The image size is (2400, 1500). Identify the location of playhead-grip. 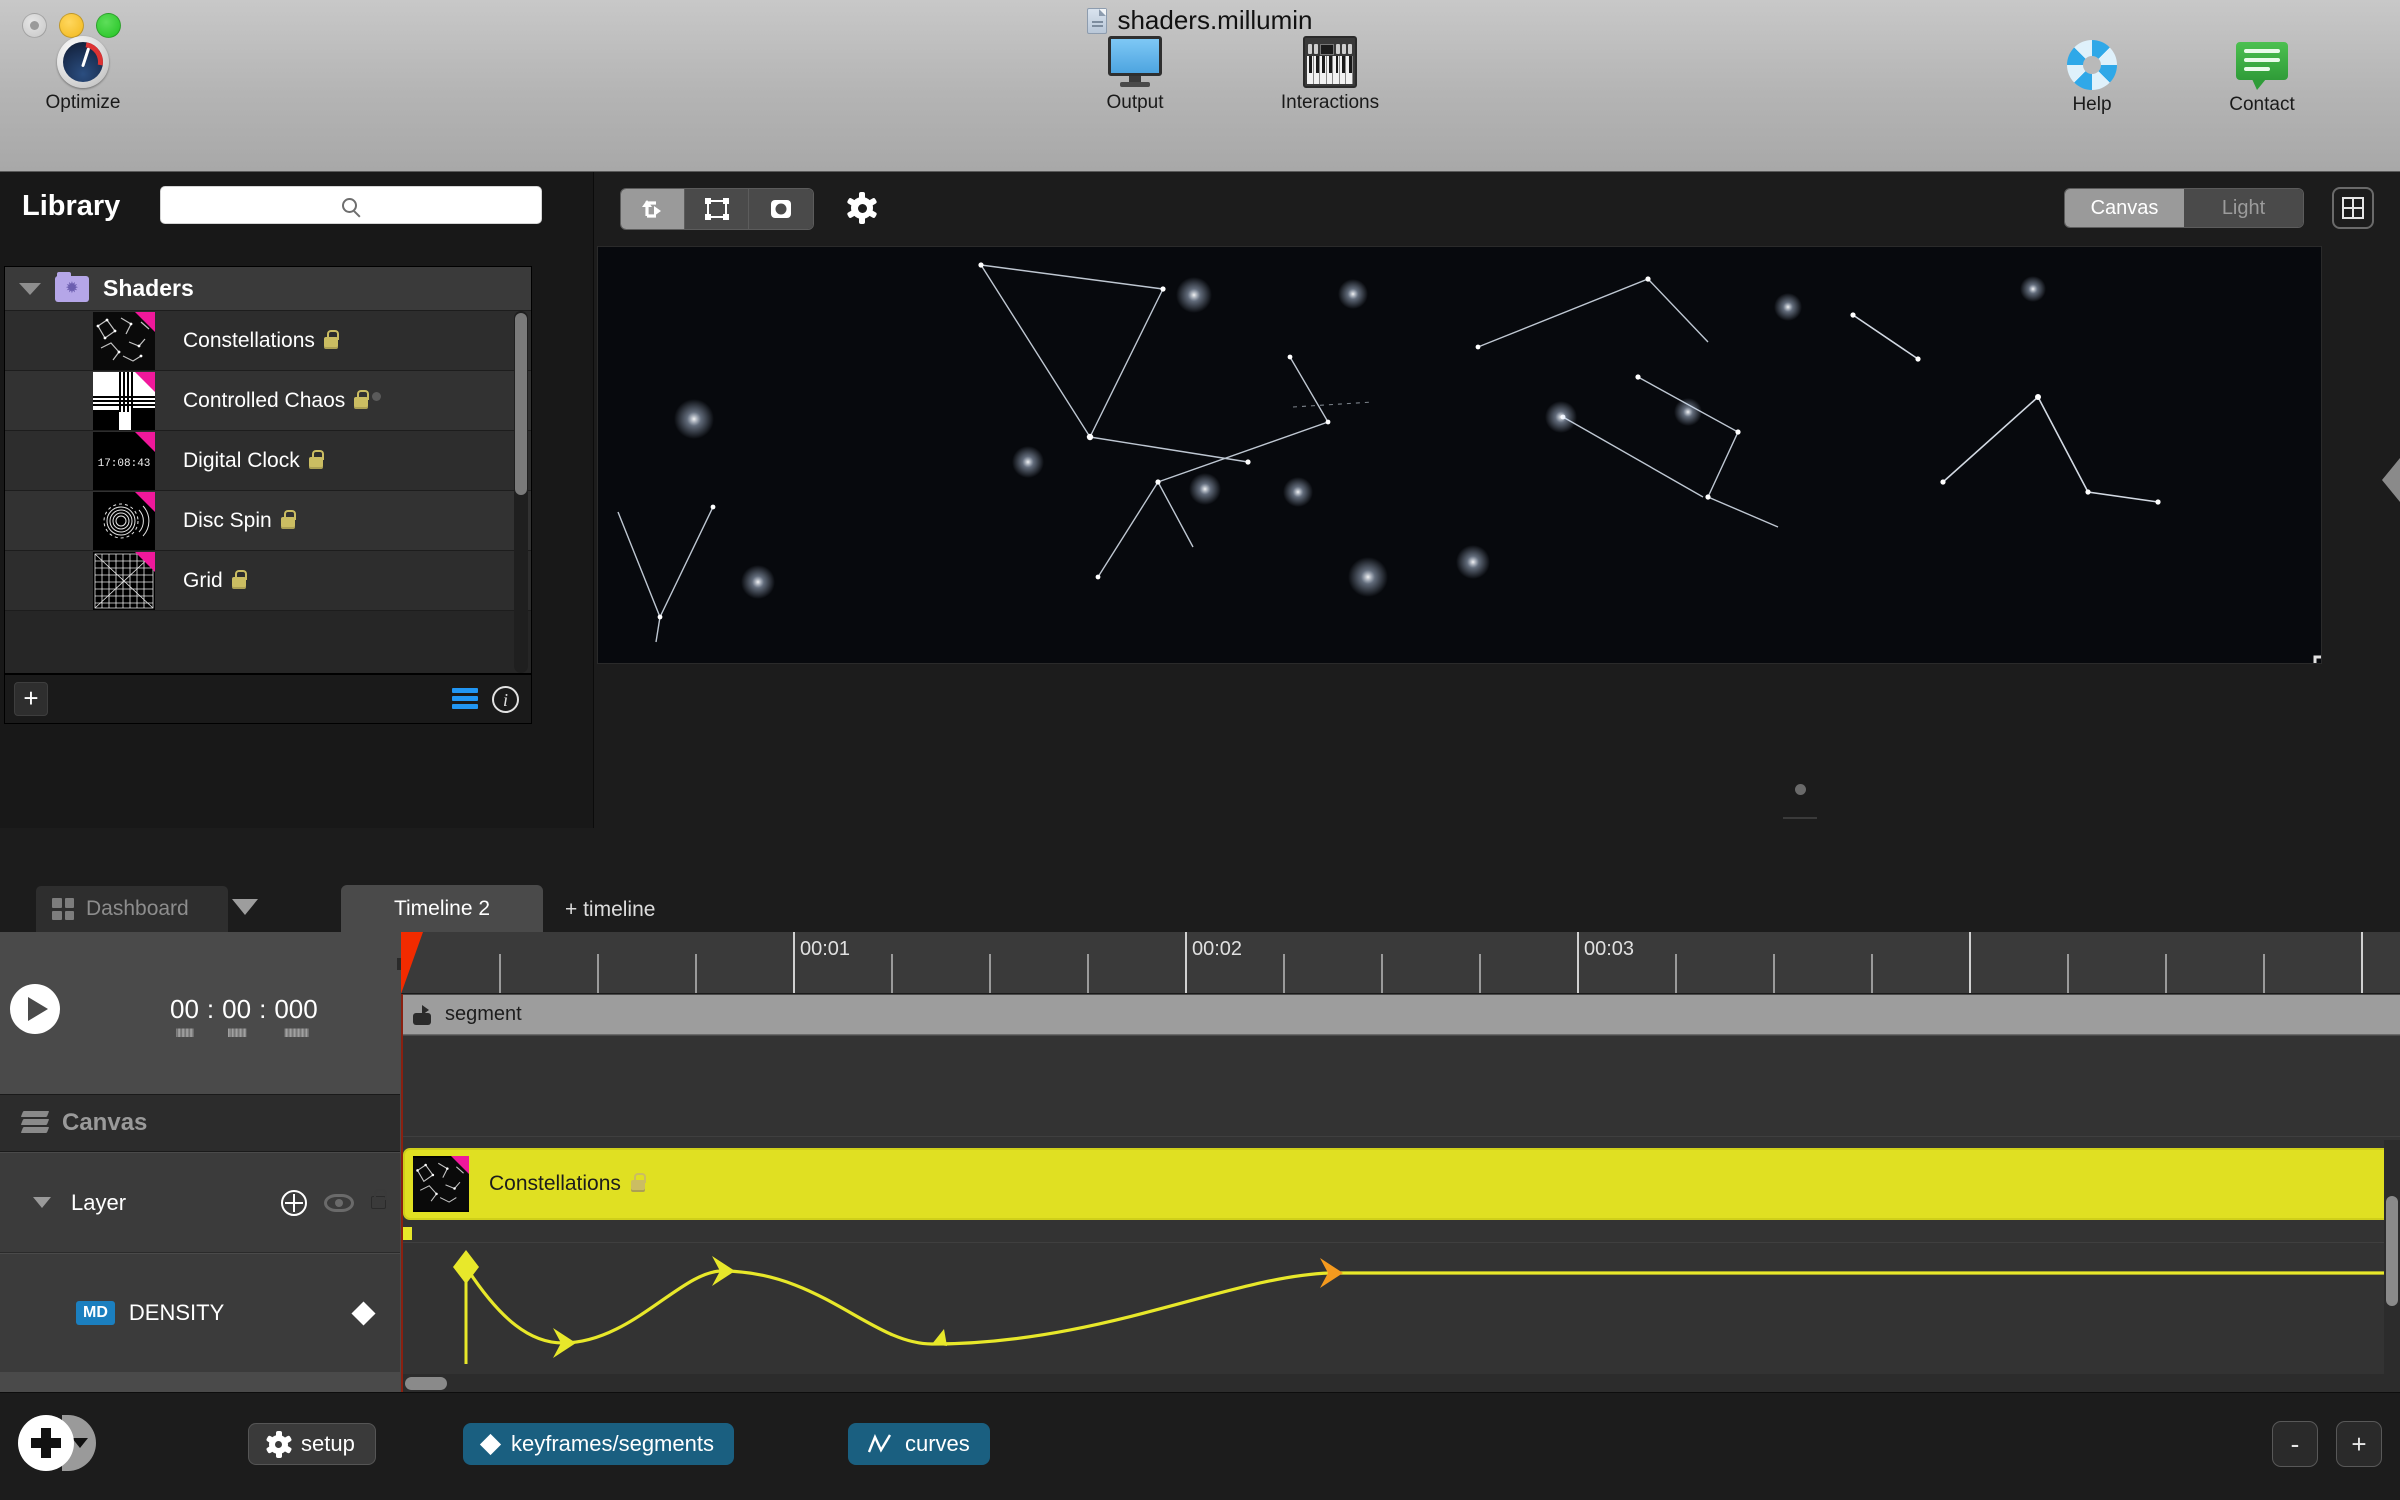
(399, 964).